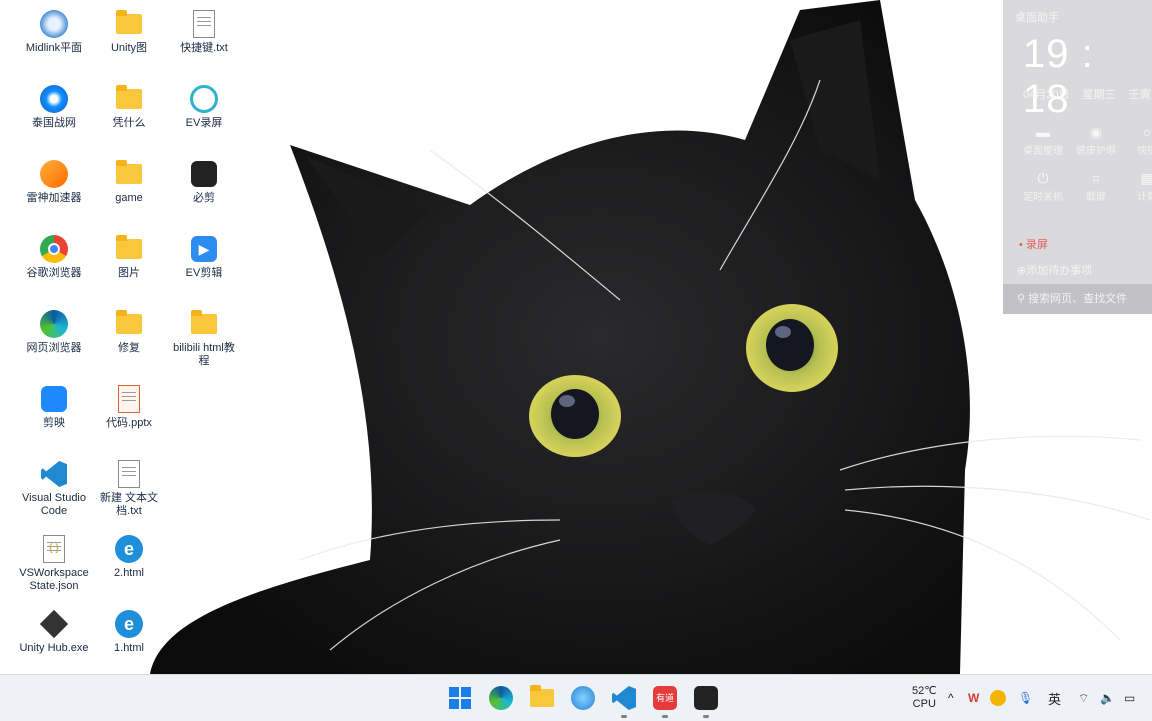  I want to click on desktop-icon-folder-pictures: 图片, so click(129, 264).